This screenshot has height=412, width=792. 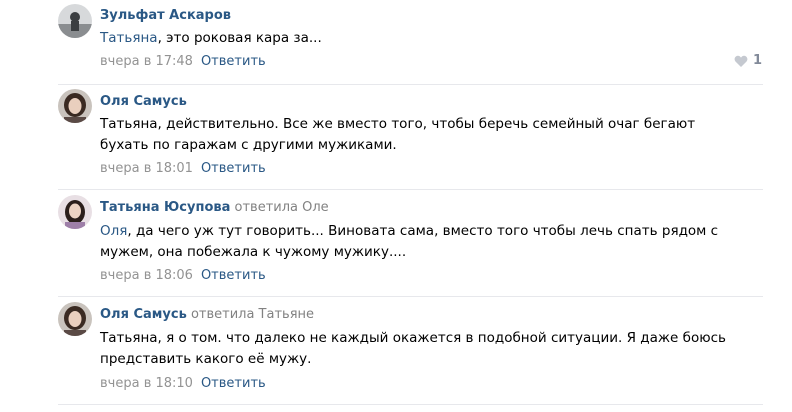 What do you see at coordinates (146, 383) in the screenshot?
I see `comment-date: вчера в 18:10` at bounding box center [146, 383].